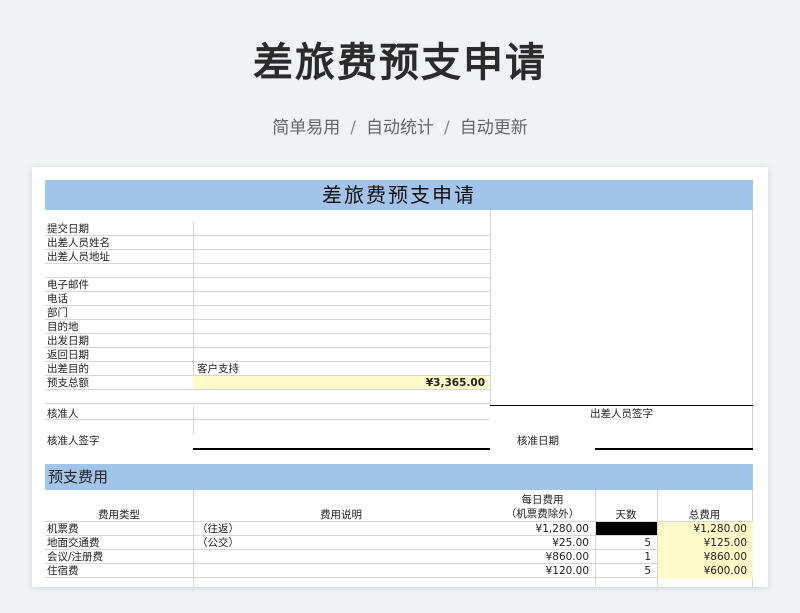  I want to click on approver-signature-line, so click(341, 449).